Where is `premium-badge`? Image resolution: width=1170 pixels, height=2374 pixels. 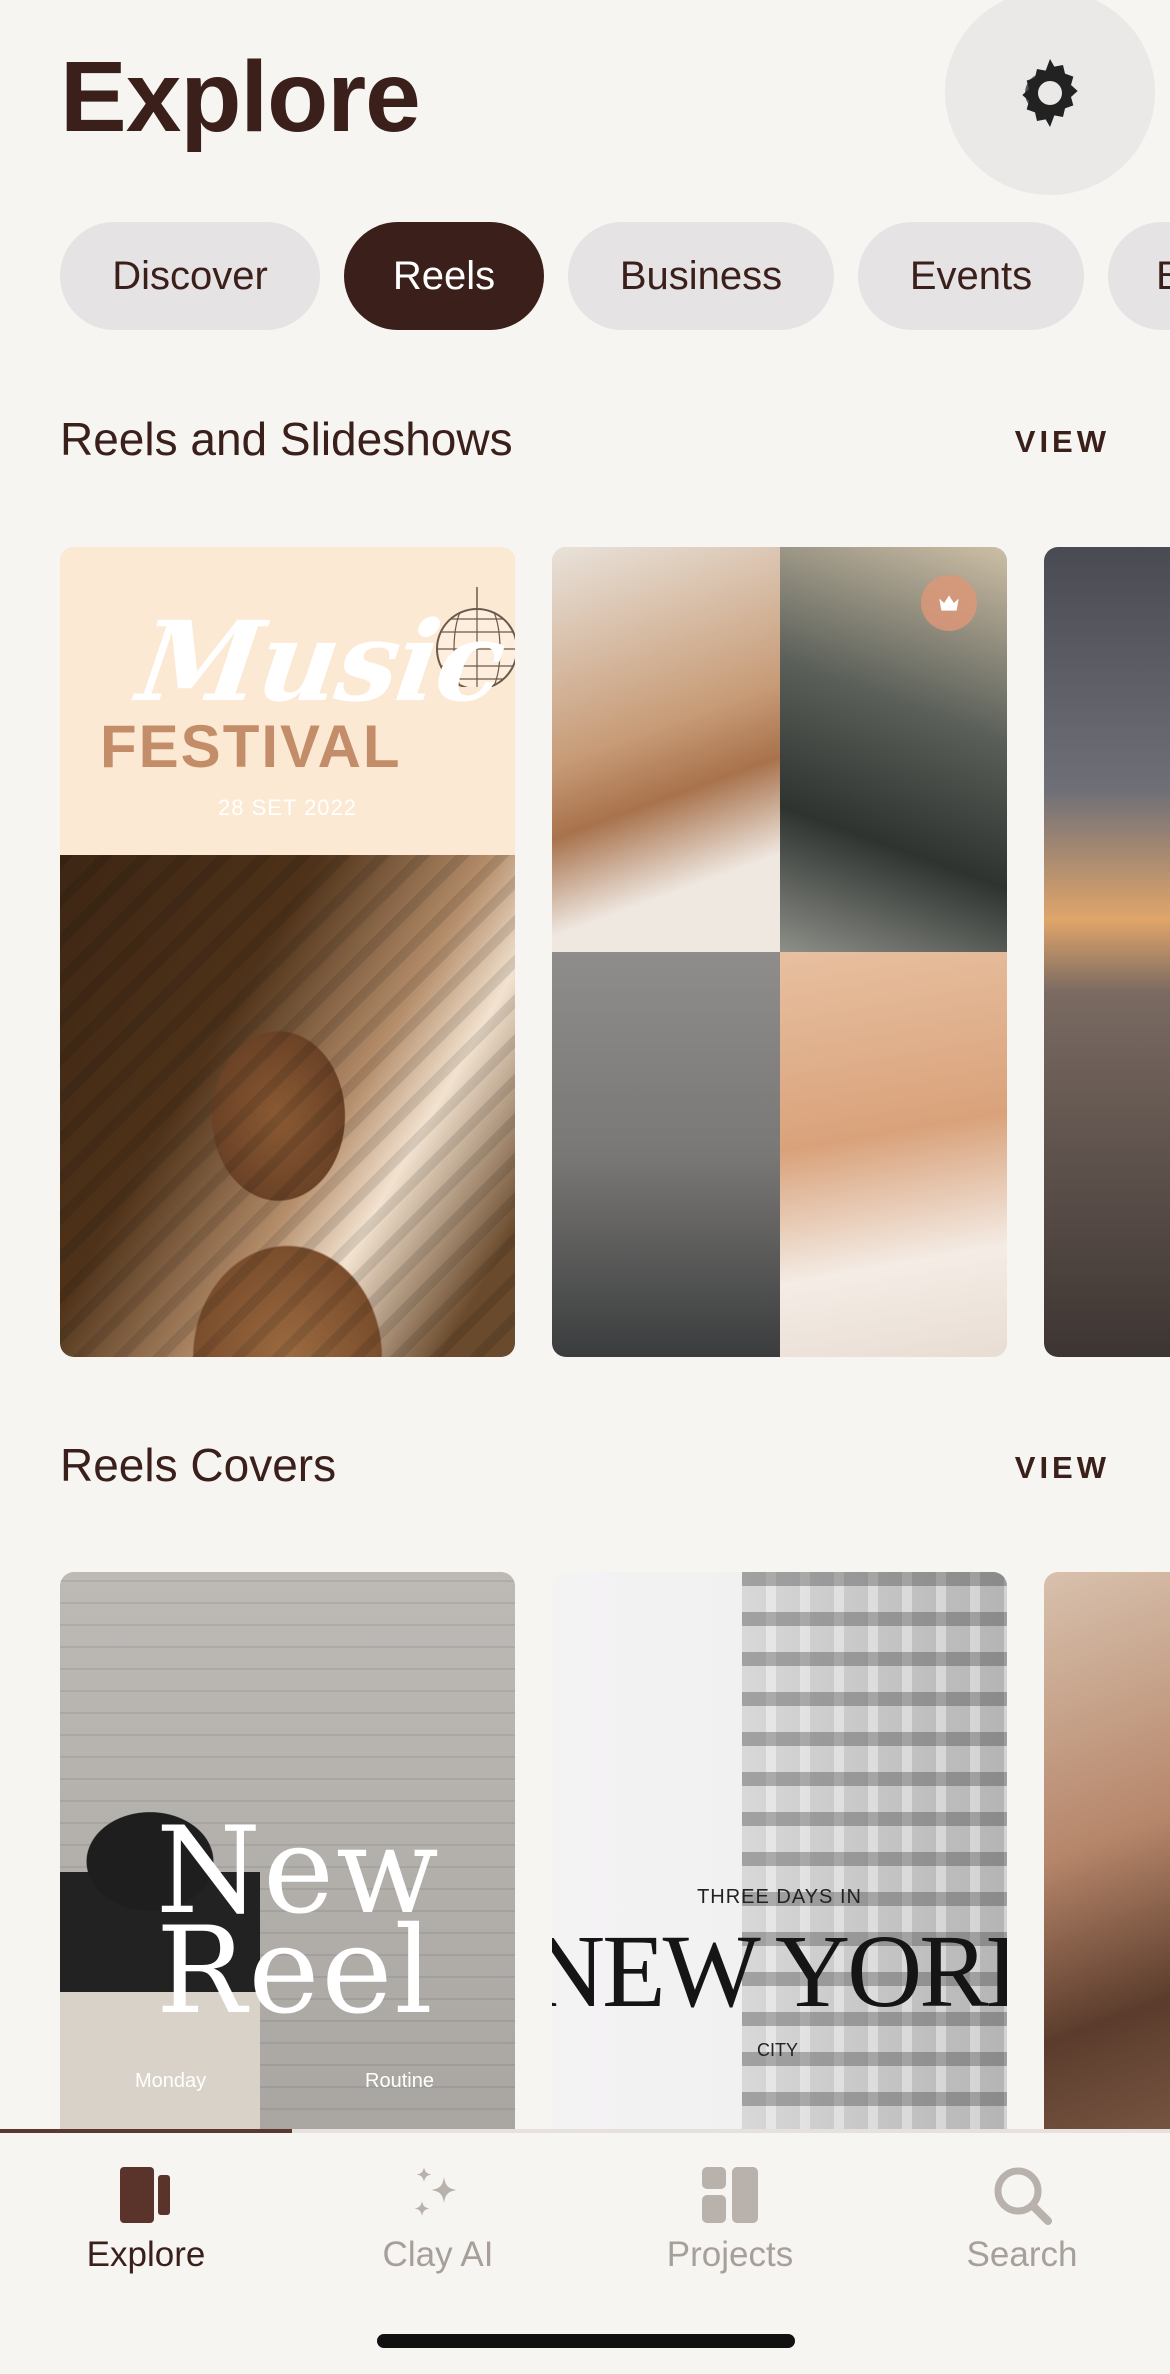
premium-badge is located at coordinates (949, 603).